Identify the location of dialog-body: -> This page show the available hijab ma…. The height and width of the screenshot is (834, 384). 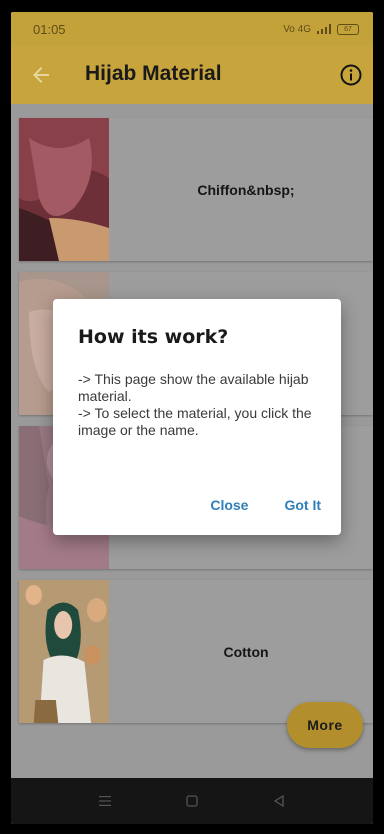
(198, 405).